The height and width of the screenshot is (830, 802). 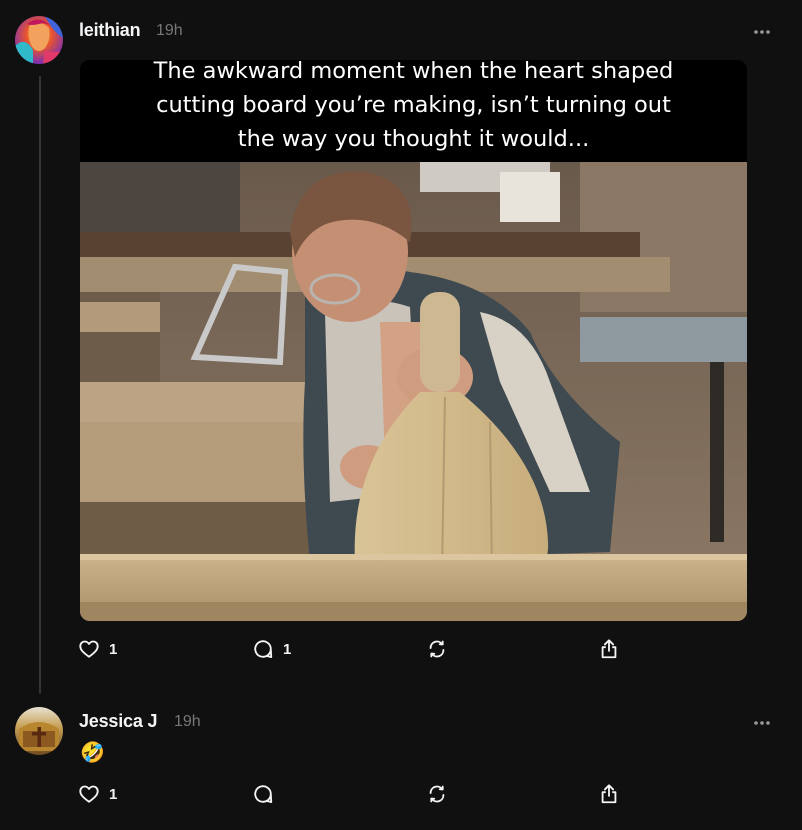 What do you see at coordinates (358, 794) in the screenshot?
I see `reply-actions: 1` at bounding box center [358, 794].